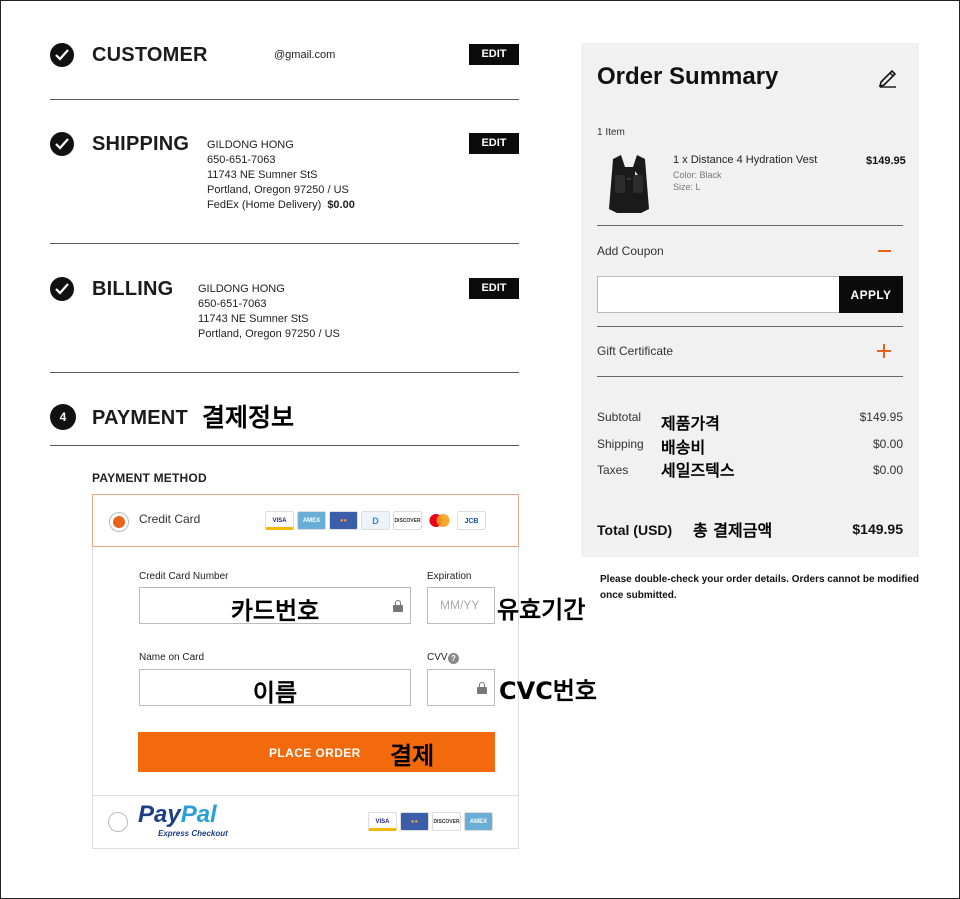 This screenshot has width=960, height=899. What do you see at coordinates (613, 470) in the screenshot?
I see `taxes-label: Taxes` at bounding box center [613, 470].